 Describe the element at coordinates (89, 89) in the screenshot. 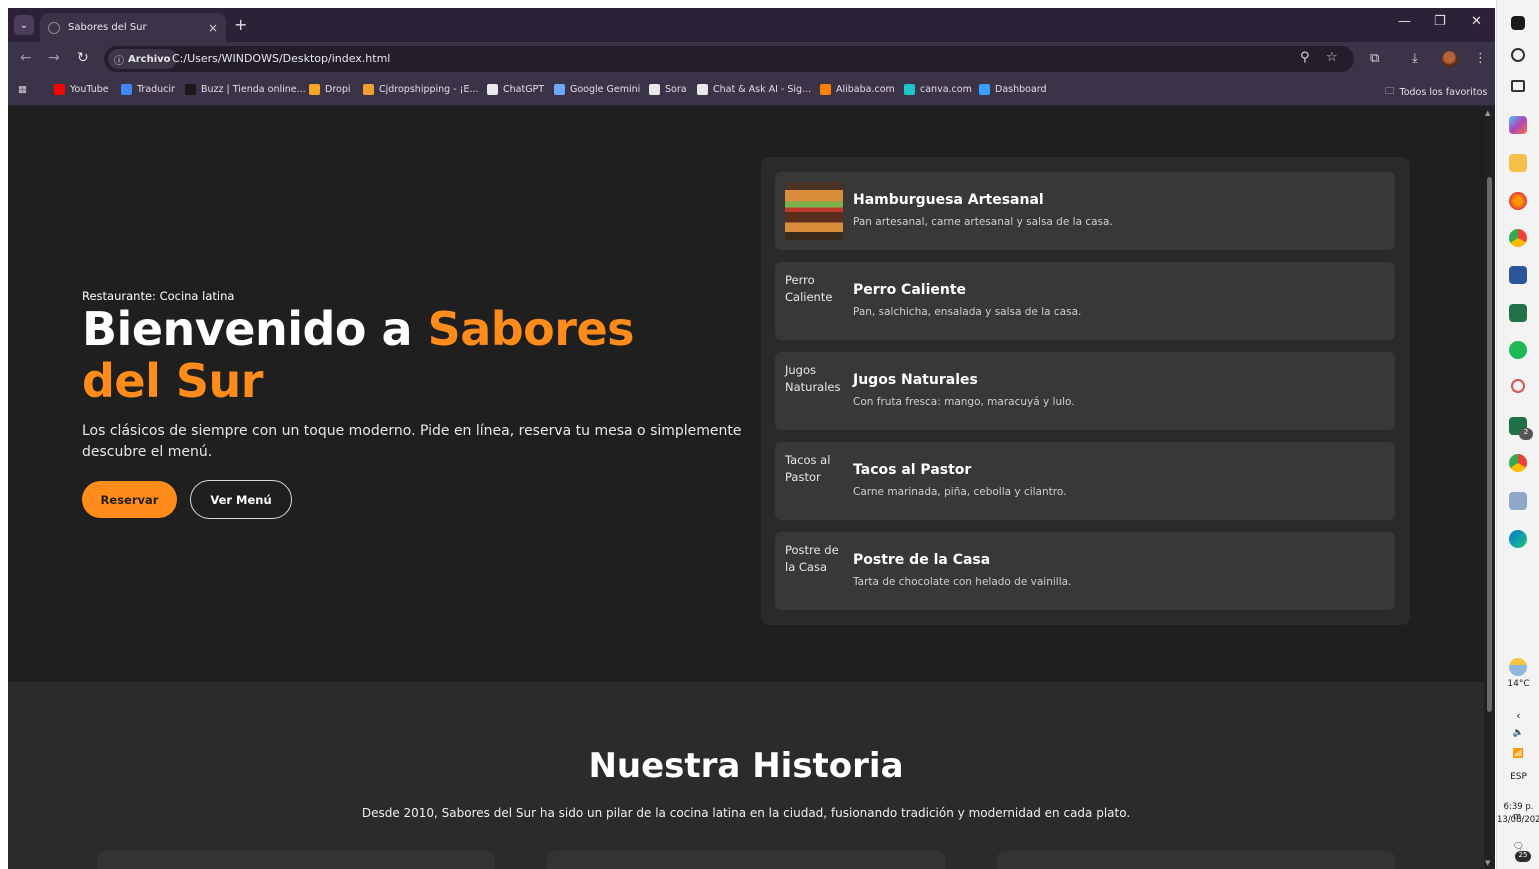

I see `bookmark-label: YouTube` at that location.